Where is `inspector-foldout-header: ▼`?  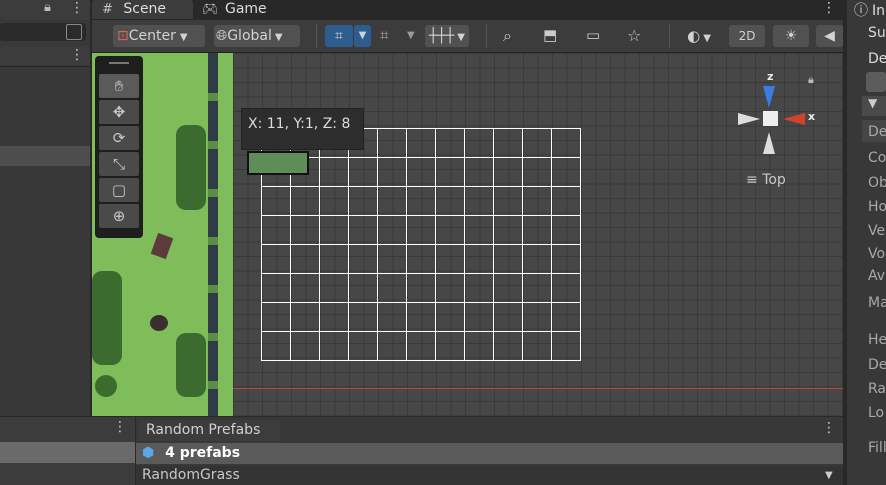
inspector-foldout-header: ▼ is located at coordinates (874, 106).